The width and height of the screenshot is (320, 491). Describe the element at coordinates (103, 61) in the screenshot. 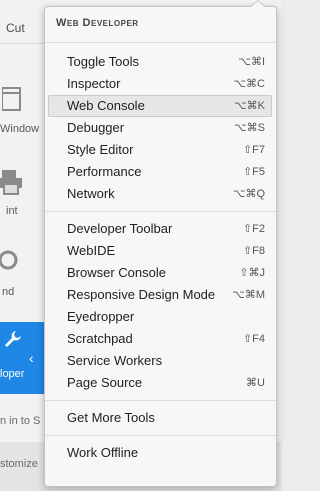

I see `menu-item-label: Toggle Tools` at that location.